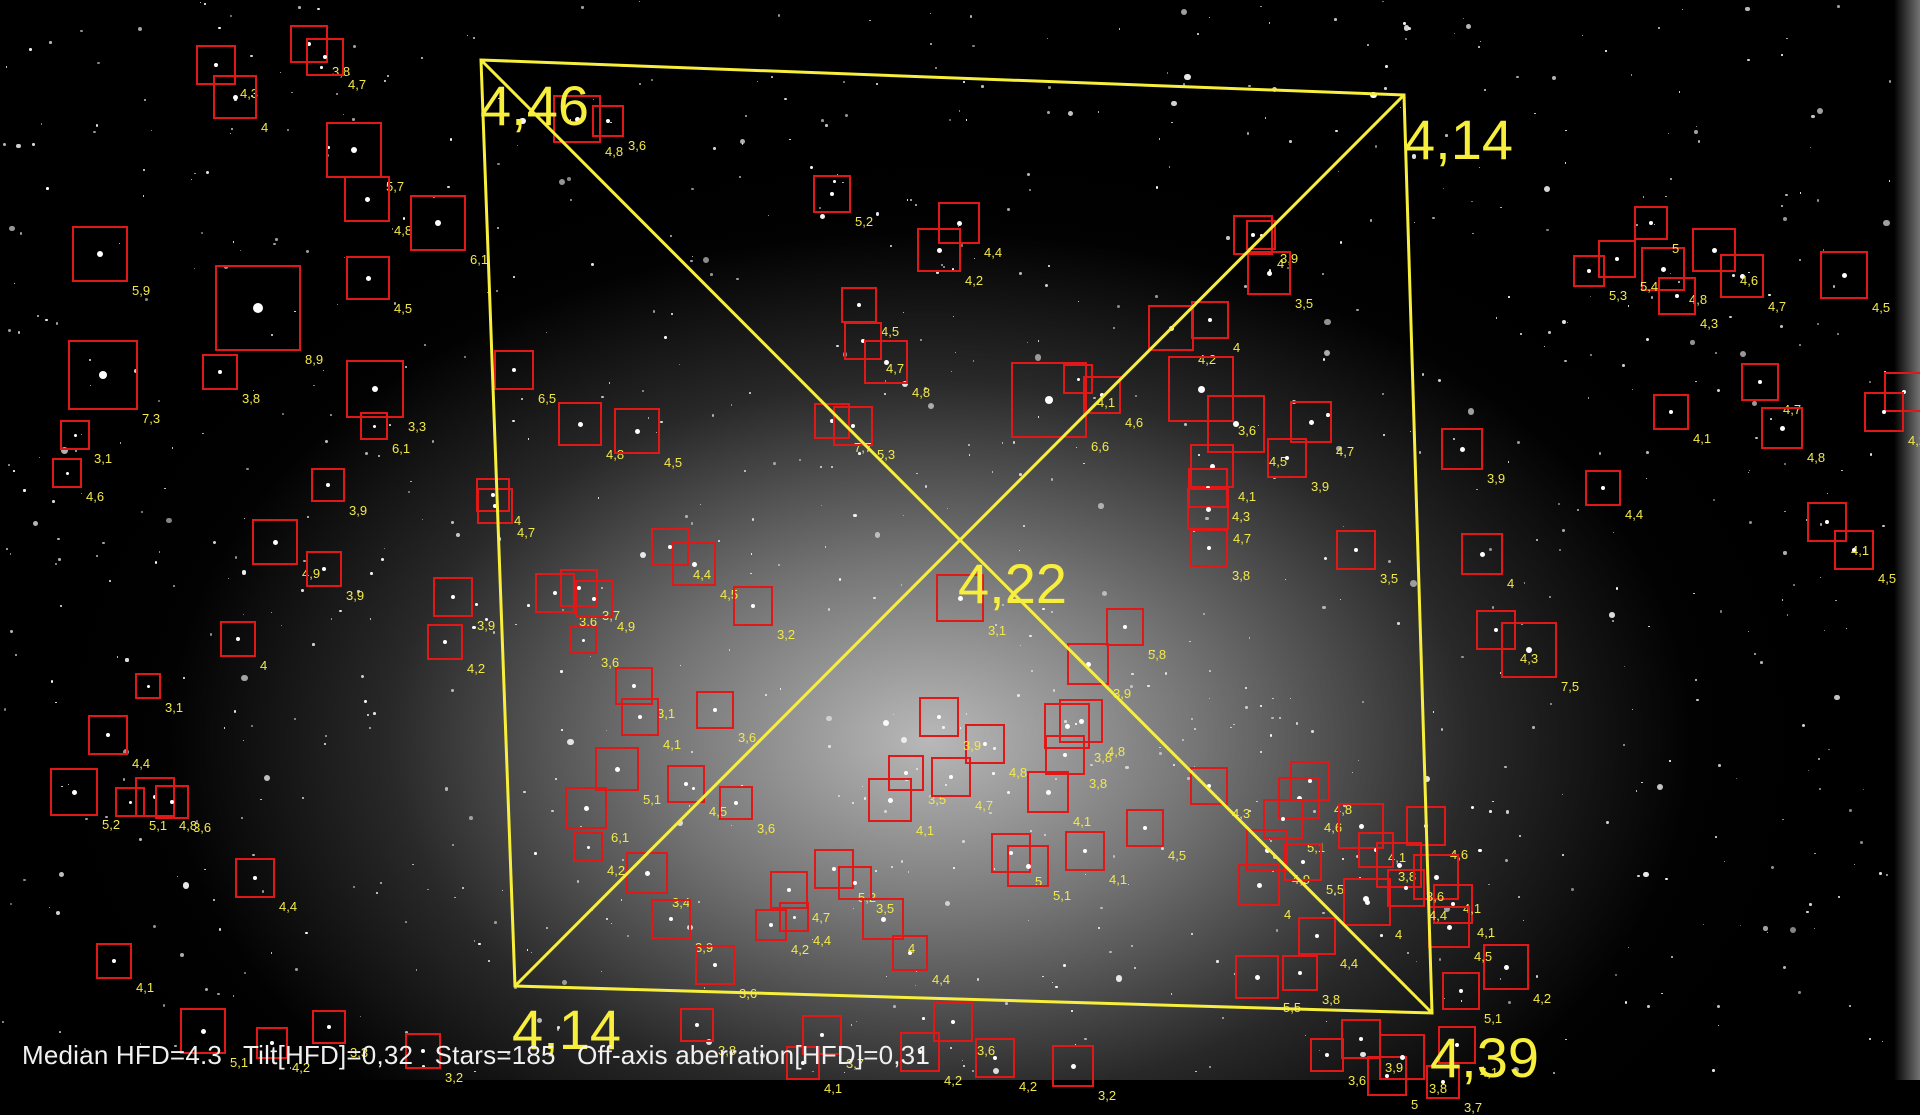  What do you see at coordinates (122, 1055) in the screenshot?
I see `median-hfd-text: Median HFD=4.3` at bounding box center [122, 1055].